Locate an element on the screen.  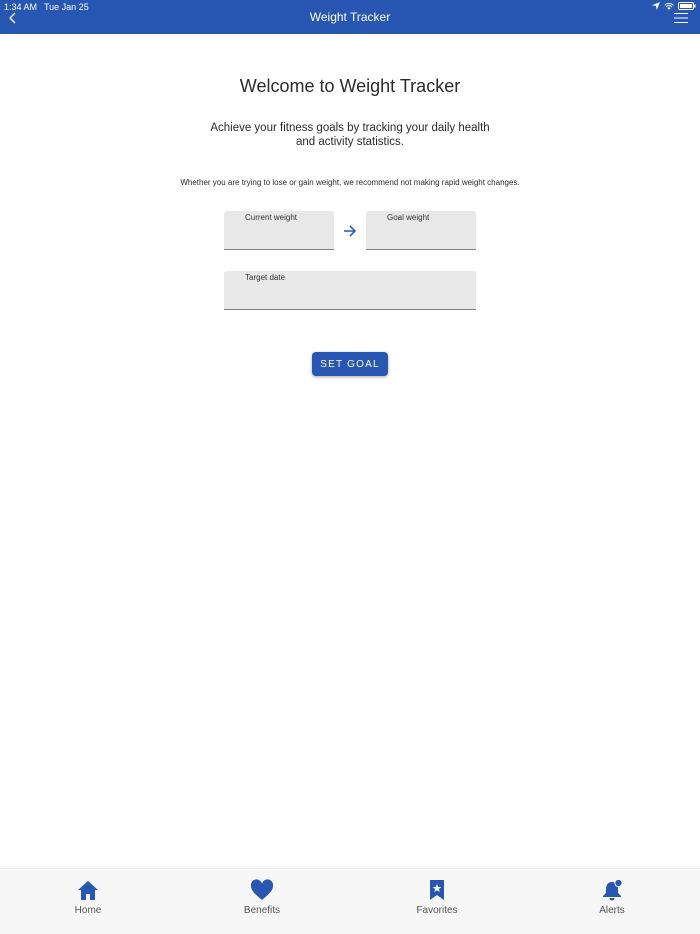
tab-favorites-label: Favorites is located at coordinates (437, 910).